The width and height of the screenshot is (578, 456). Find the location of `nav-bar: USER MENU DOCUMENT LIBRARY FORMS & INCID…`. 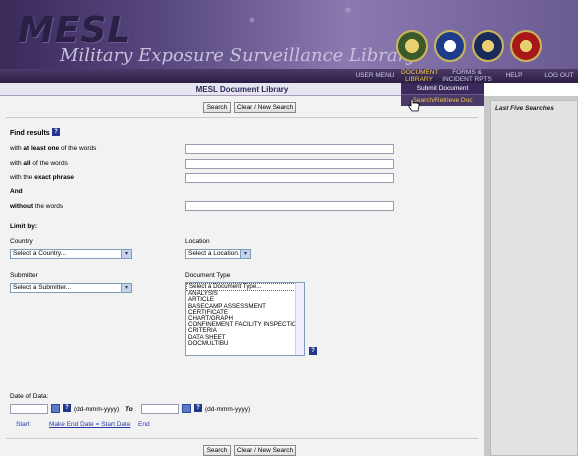

nav-bar: USER MENU DOCUMENT LIBRARY FORMS & INCID… is located at coordinates (289, 76).